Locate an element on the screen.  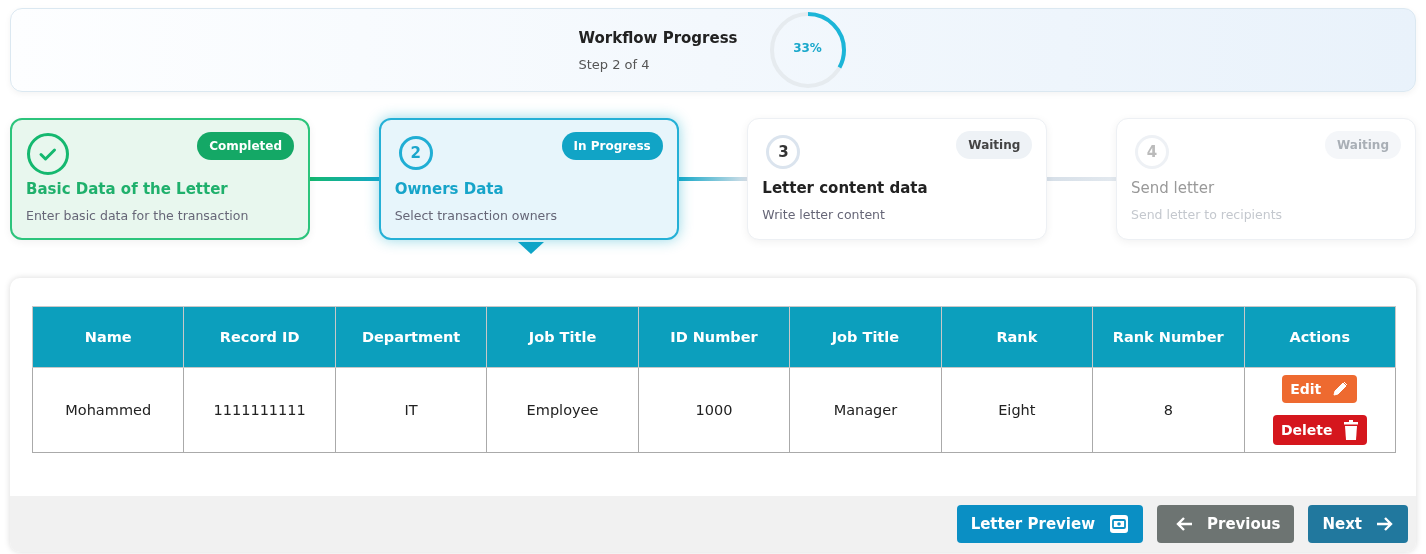
arrow-left-icon is located at coordinates (1184, 524).